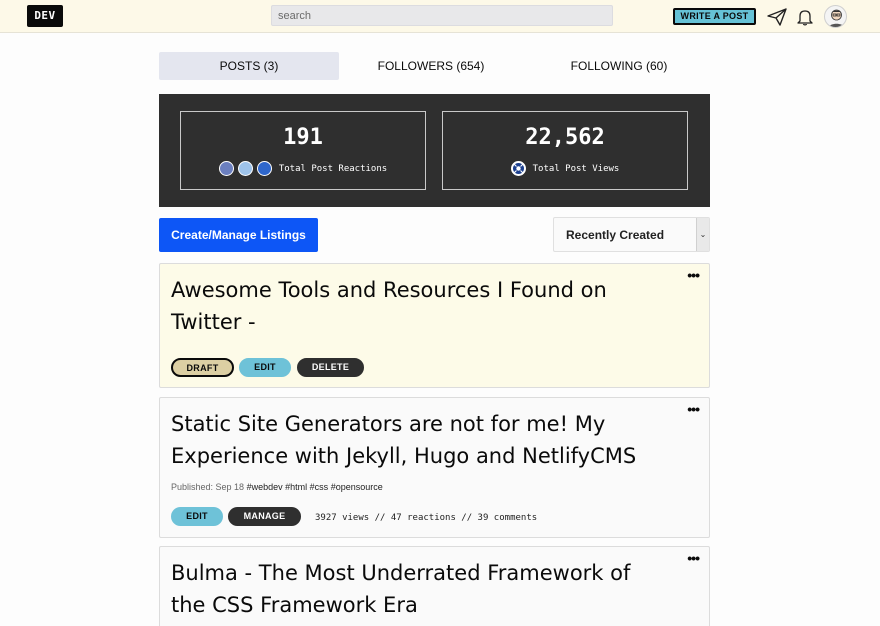  I want to click on bookmark-reaction-icon, so click(264, 168).